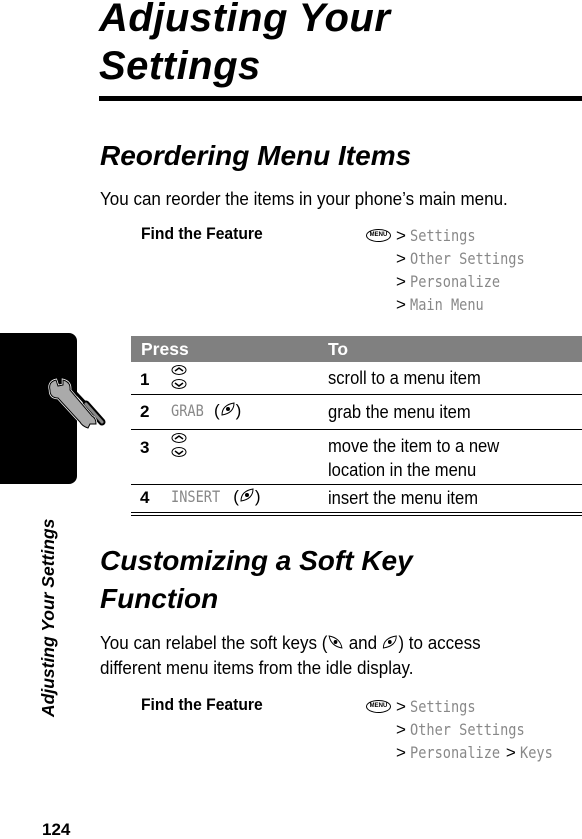 The image size is (582, 839). I want to click on step-description: grab the menu item, so click(399, 412).